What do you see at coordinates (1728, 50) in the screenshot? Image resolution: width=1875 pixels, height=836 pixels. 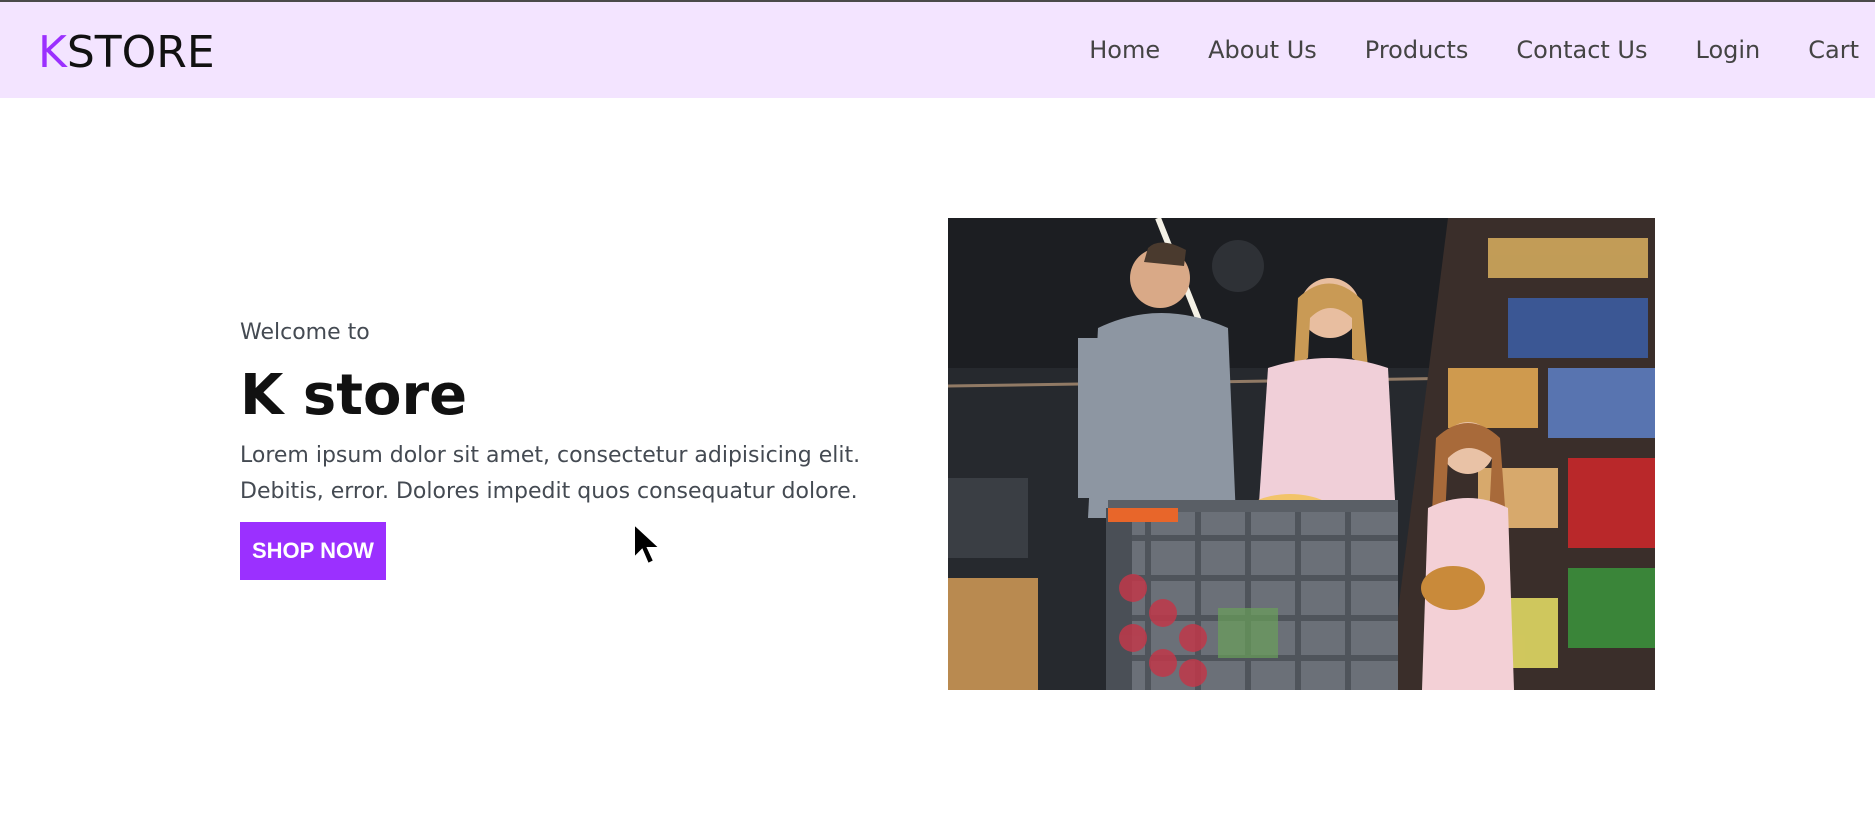 I see `nav-login-link: Login` at bounding box center [1728, 50].